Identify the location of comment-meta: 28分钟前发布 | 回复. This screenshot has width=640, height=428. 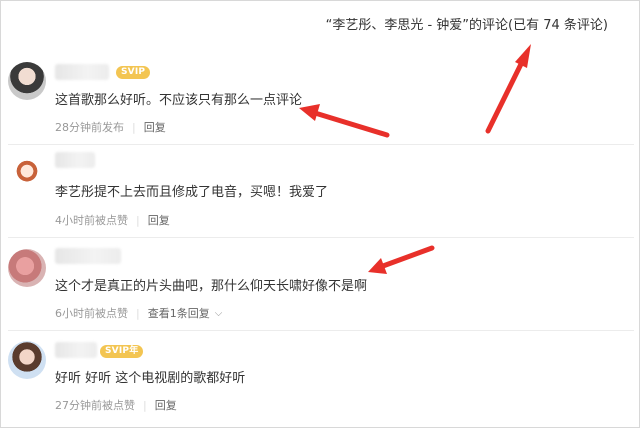
(110, 127).